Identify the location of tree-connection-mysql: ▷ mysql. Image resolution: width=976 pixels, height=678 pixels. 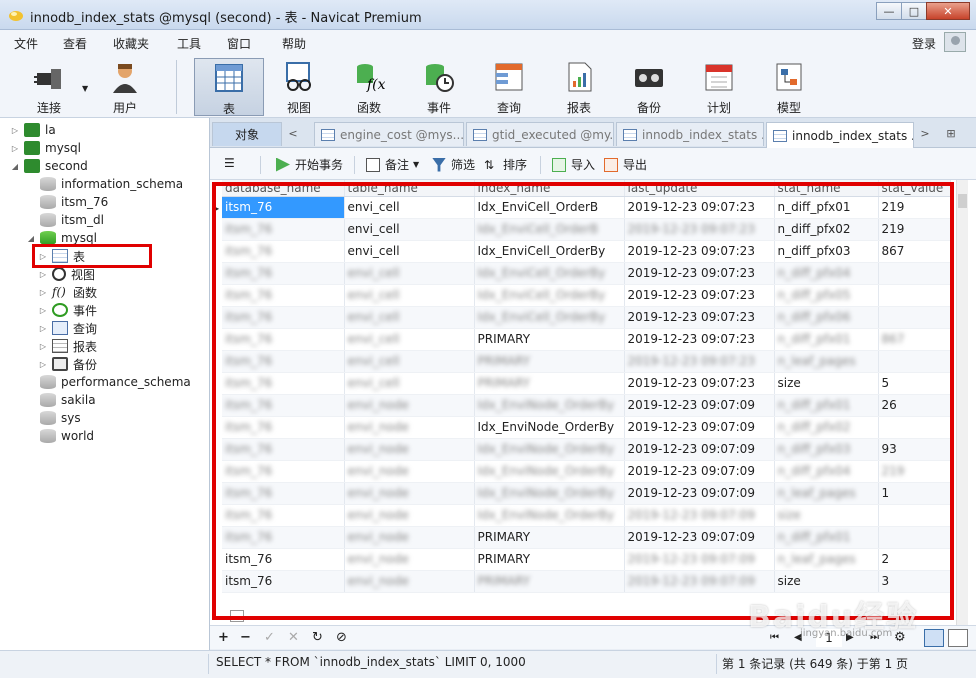
(45, 148).